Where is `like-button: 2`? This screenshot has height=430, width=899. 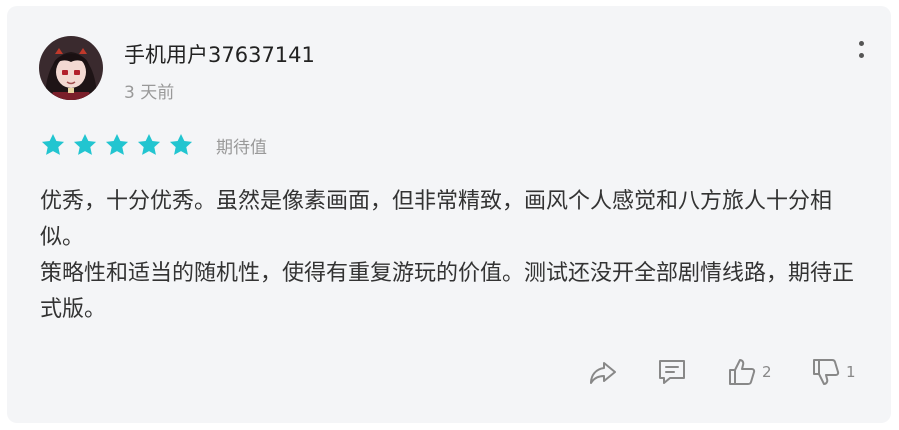
like-button: 2 is located at coordinates (749, 372).